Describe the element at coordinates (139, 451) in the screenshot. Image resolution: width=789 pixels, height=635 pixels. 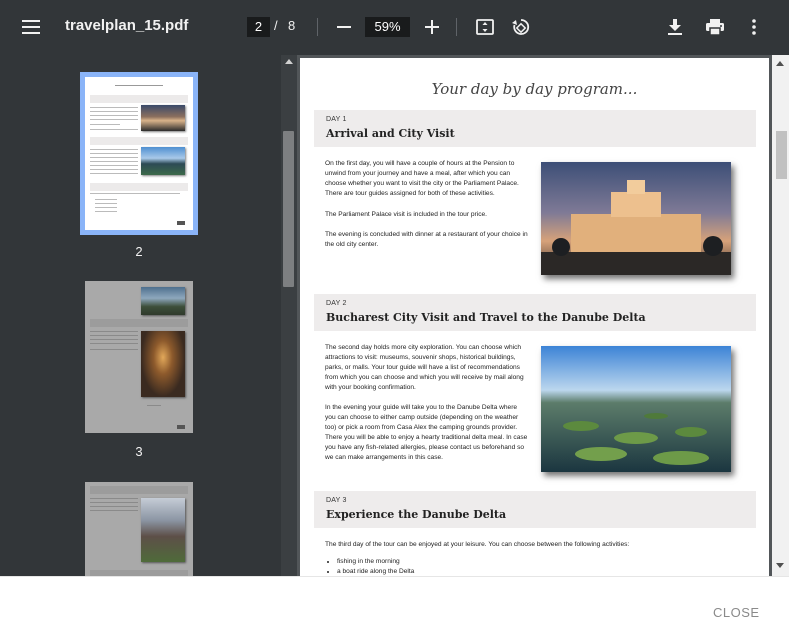
I see `thumbnail-page-number: 3` at that location.